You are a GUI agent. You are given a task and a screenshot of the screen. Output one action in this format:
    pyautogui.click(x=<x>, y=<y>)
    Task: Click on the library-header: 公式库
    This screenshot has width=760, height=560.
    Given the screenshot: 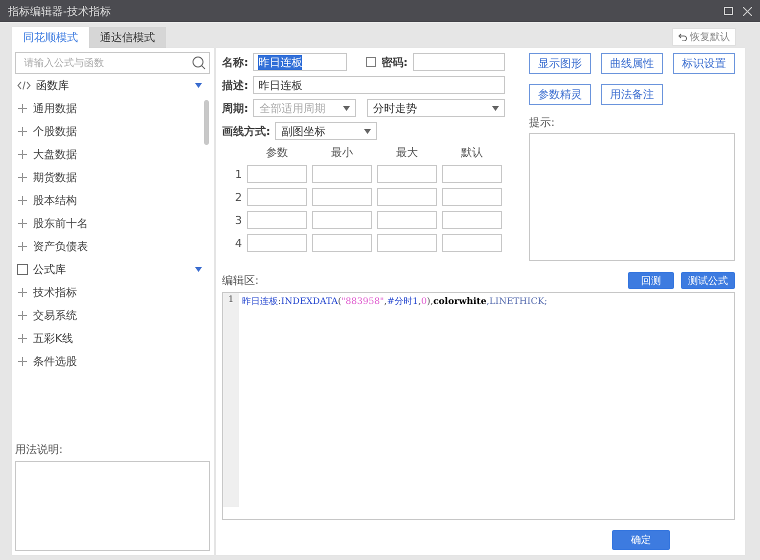 What is the action you would take?
    pyautogui.click(x=112, y=269)
    